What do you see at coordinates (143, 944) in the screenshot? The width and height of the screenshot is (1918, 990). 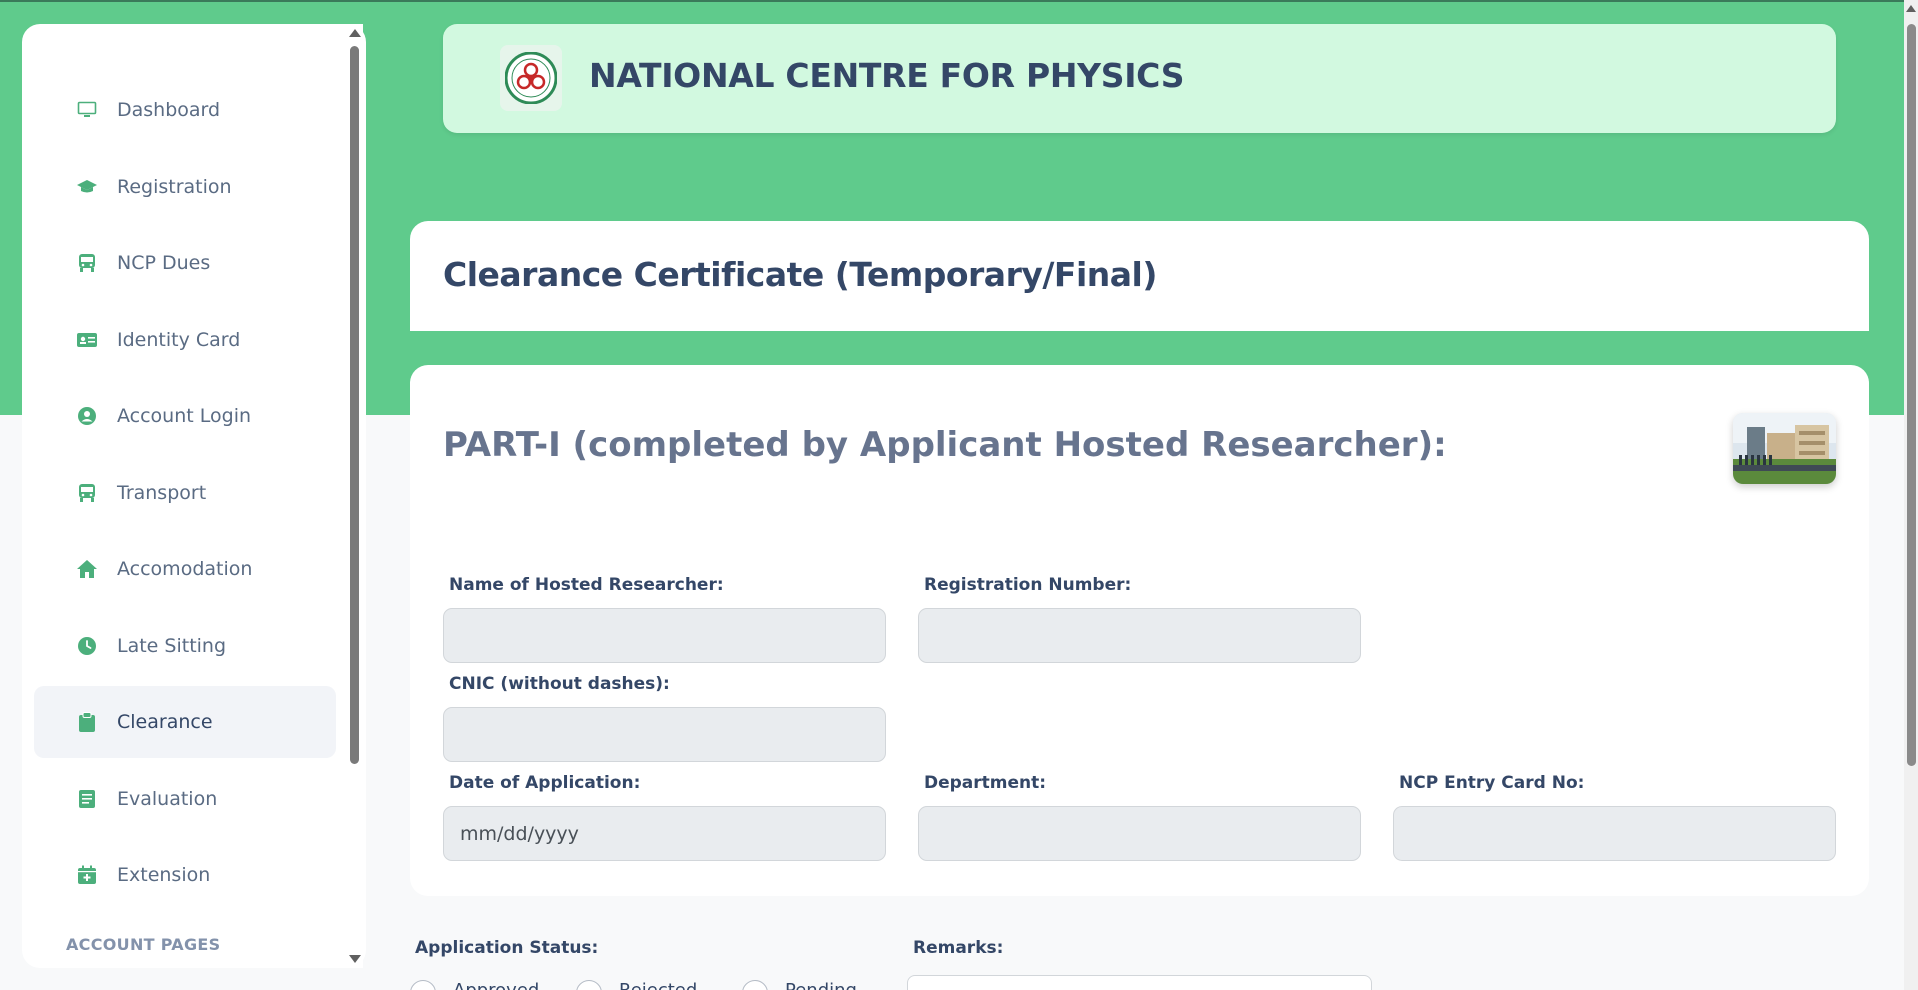 I see `sidebar-section-label: ACCOUNT PAGES` at bounding box center [143, 944].